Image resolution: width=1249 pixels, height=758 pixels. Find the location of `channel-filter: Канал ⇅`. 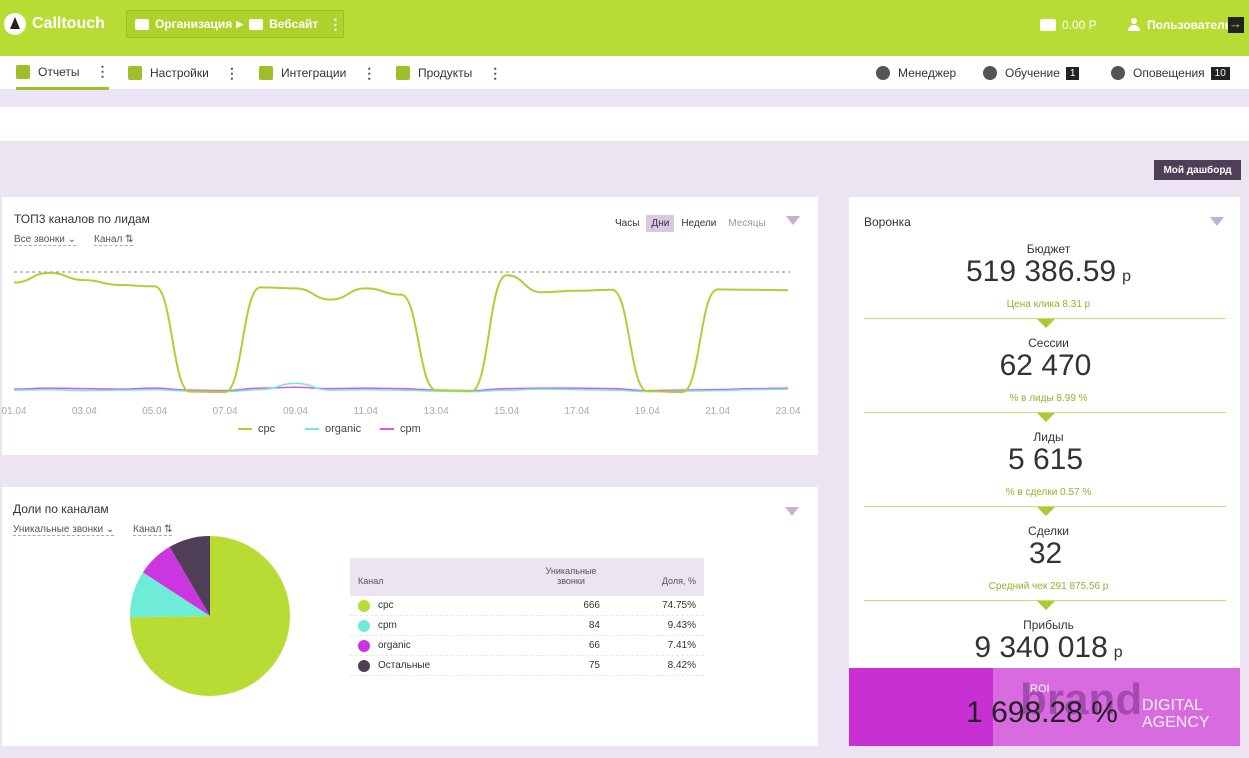

channel-filter: Канал ⇅ is located at coordinates (114, 240).